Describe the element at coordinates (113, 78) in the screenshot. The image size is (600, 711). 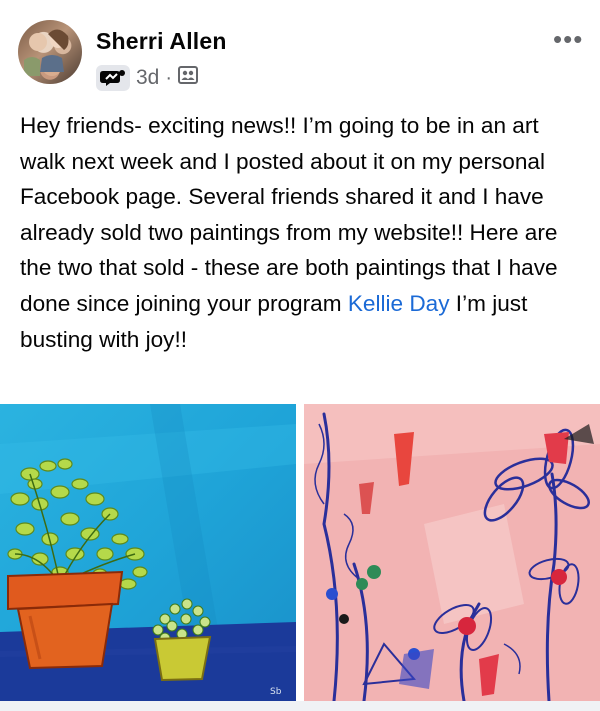
I see `messenger-badge-icon` at that location.